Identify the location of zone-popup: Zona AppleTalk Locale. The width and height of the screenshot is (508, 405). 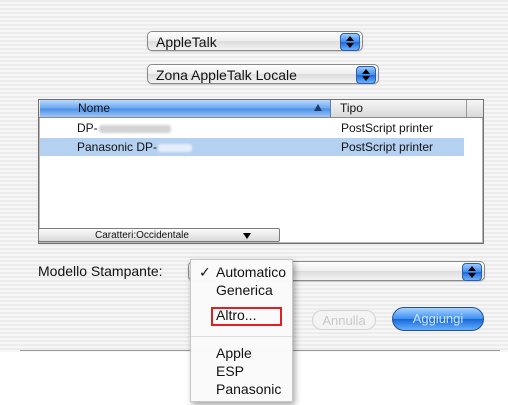
(263, 74).